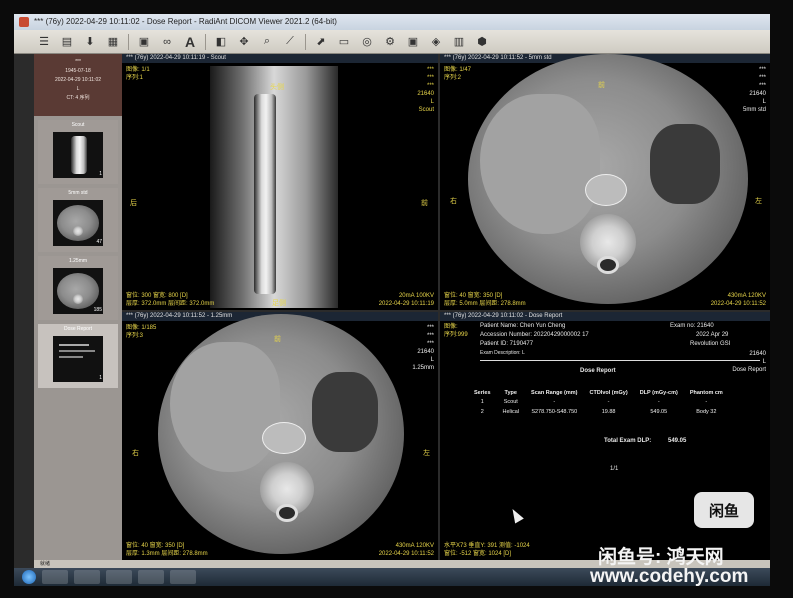 The width and height of the screenshot is (793, 598). Describe the element at coordinates (458, 74) in the screenshot. I see `overlay-top-left: 图像: 1/47 序列:2` at that location.